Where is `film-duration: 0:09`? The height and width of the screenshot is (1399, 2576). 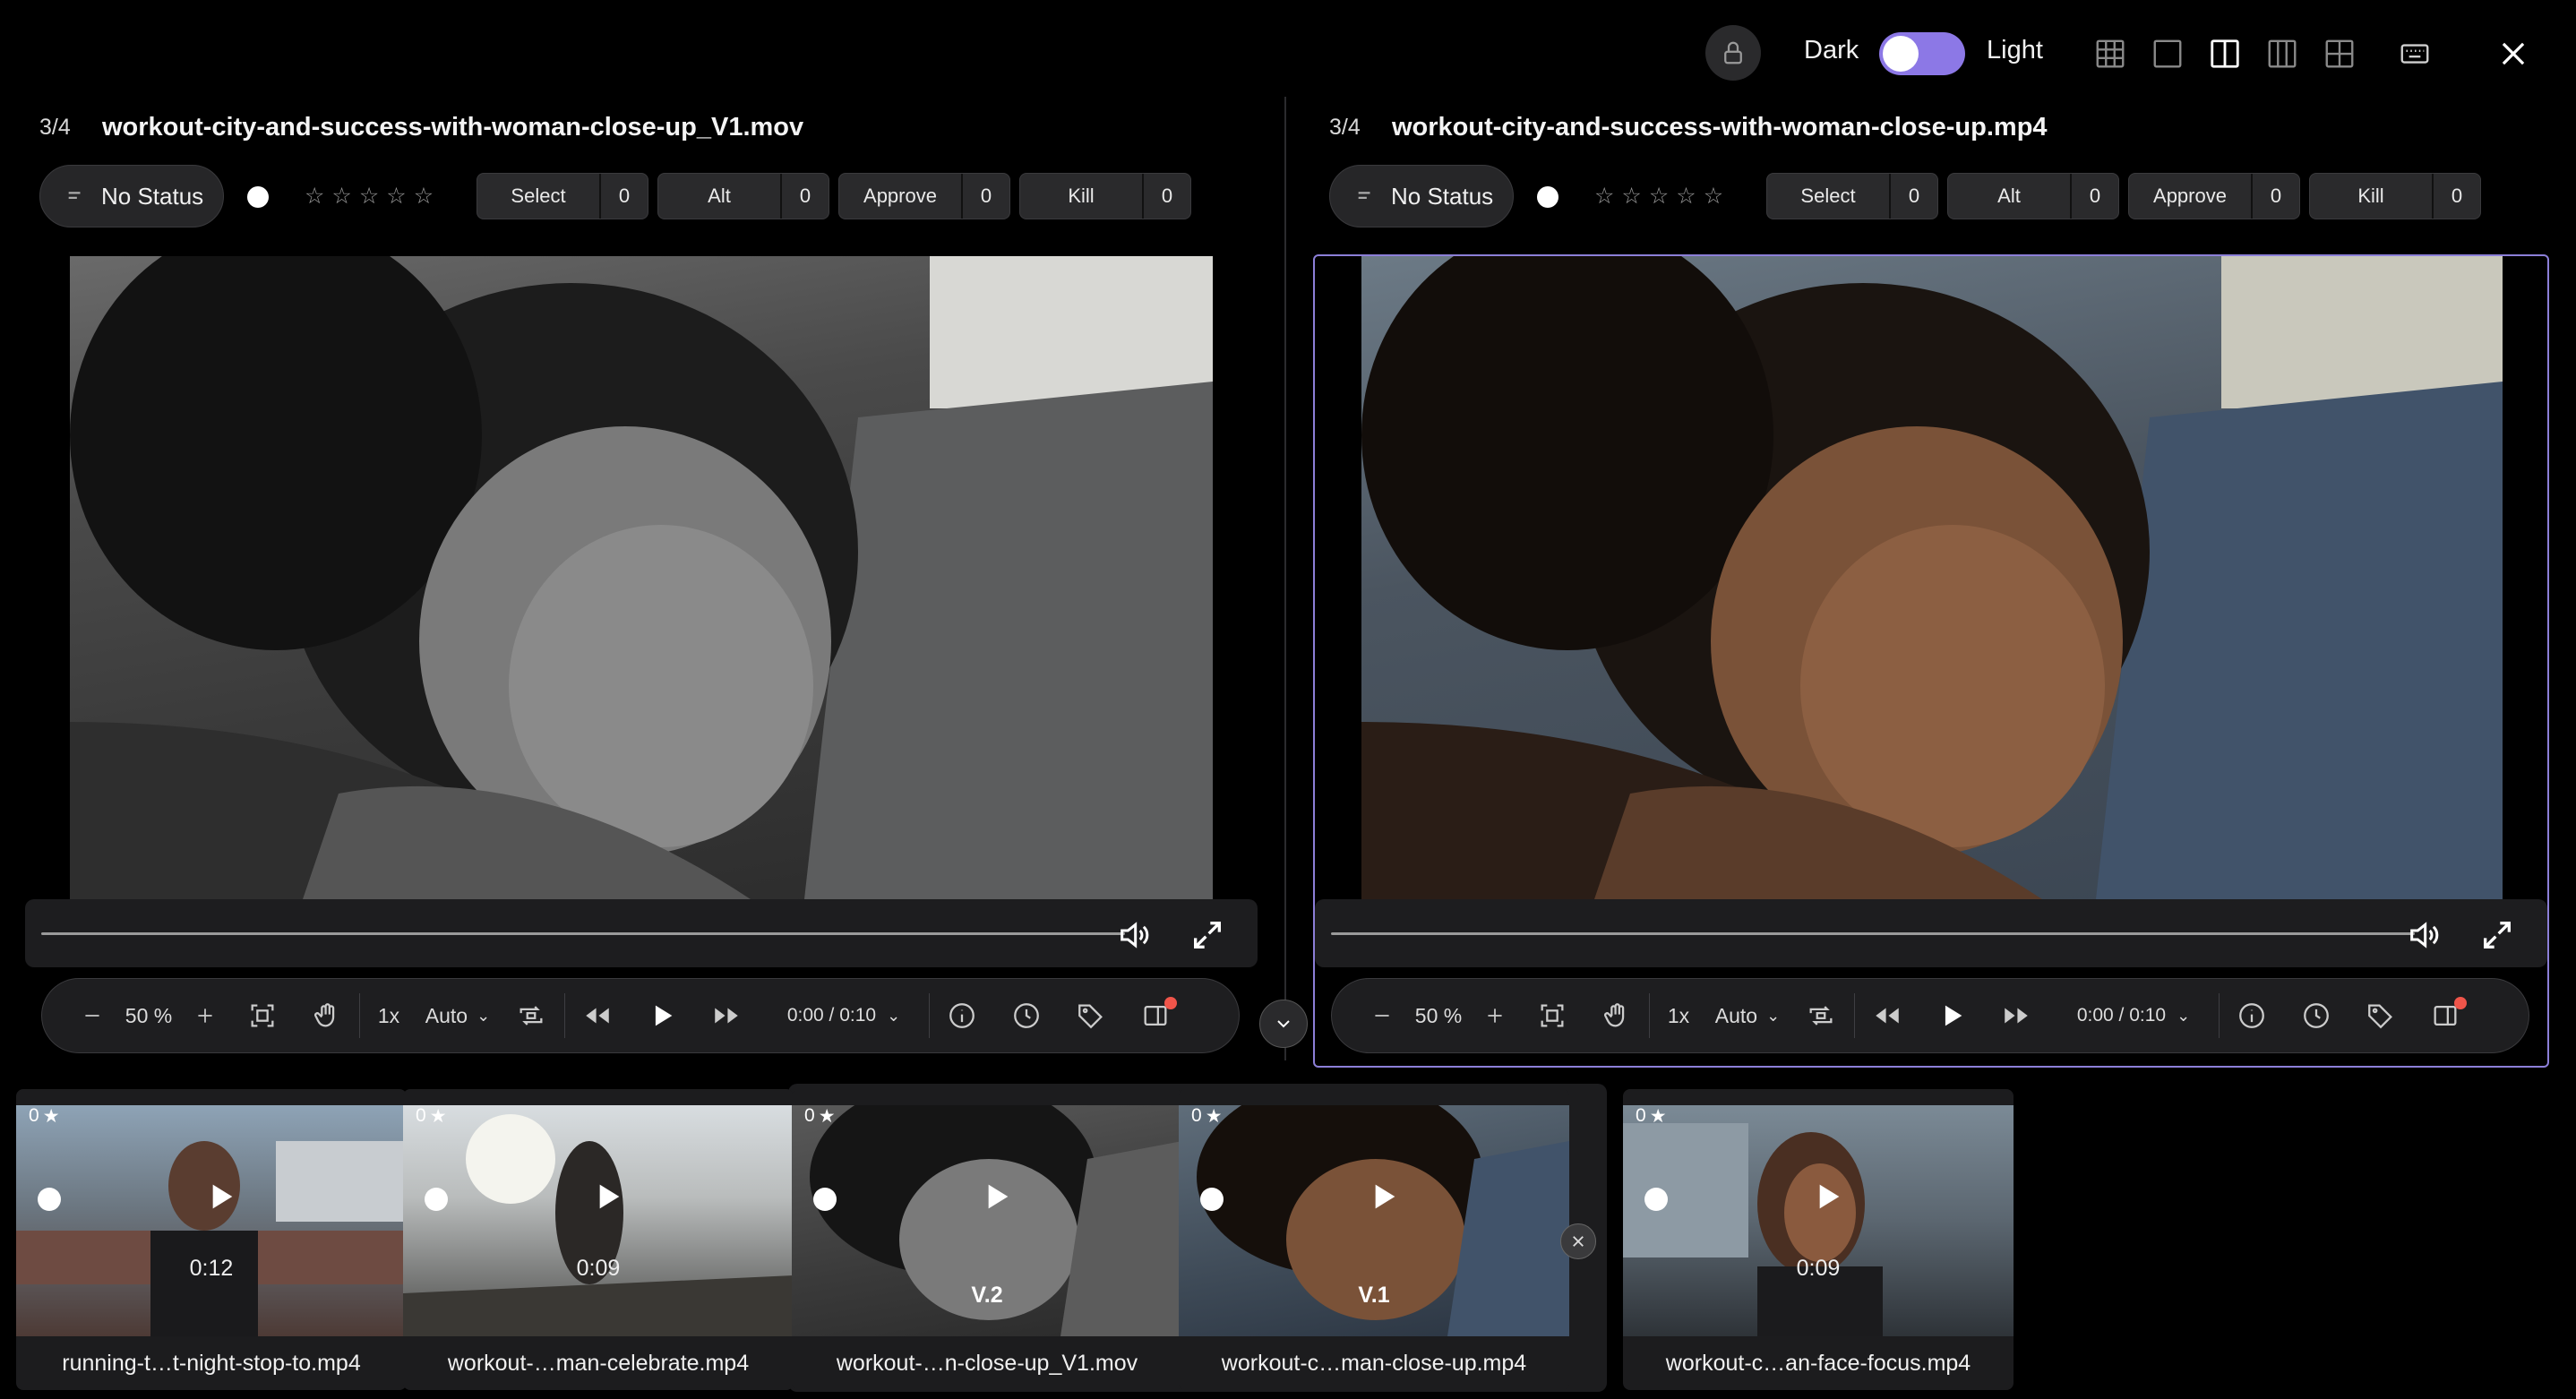 film-duration: 0:09 is located at coordinates (1818, 1268).